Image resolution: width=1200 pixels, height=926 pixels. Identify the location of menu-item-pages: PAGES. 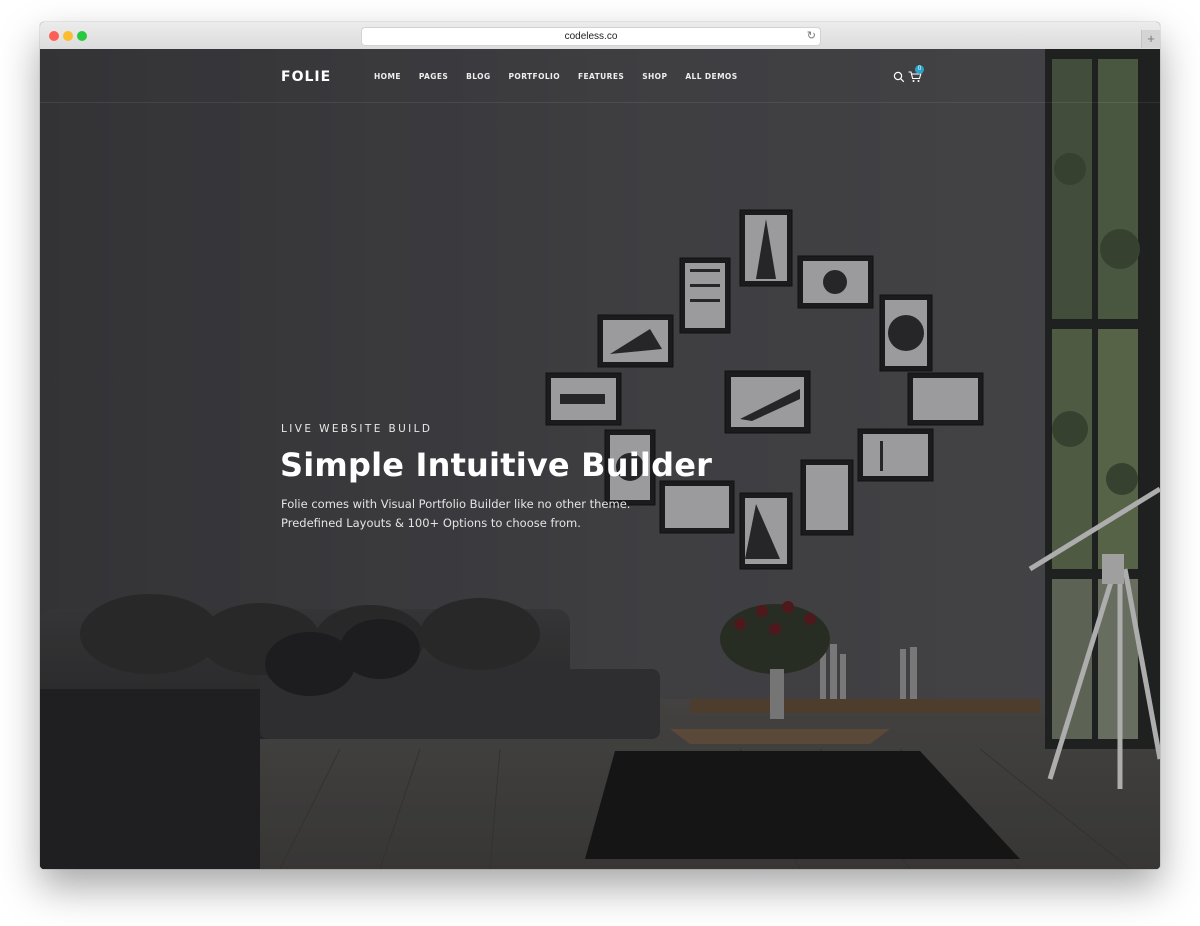
(433, 76).